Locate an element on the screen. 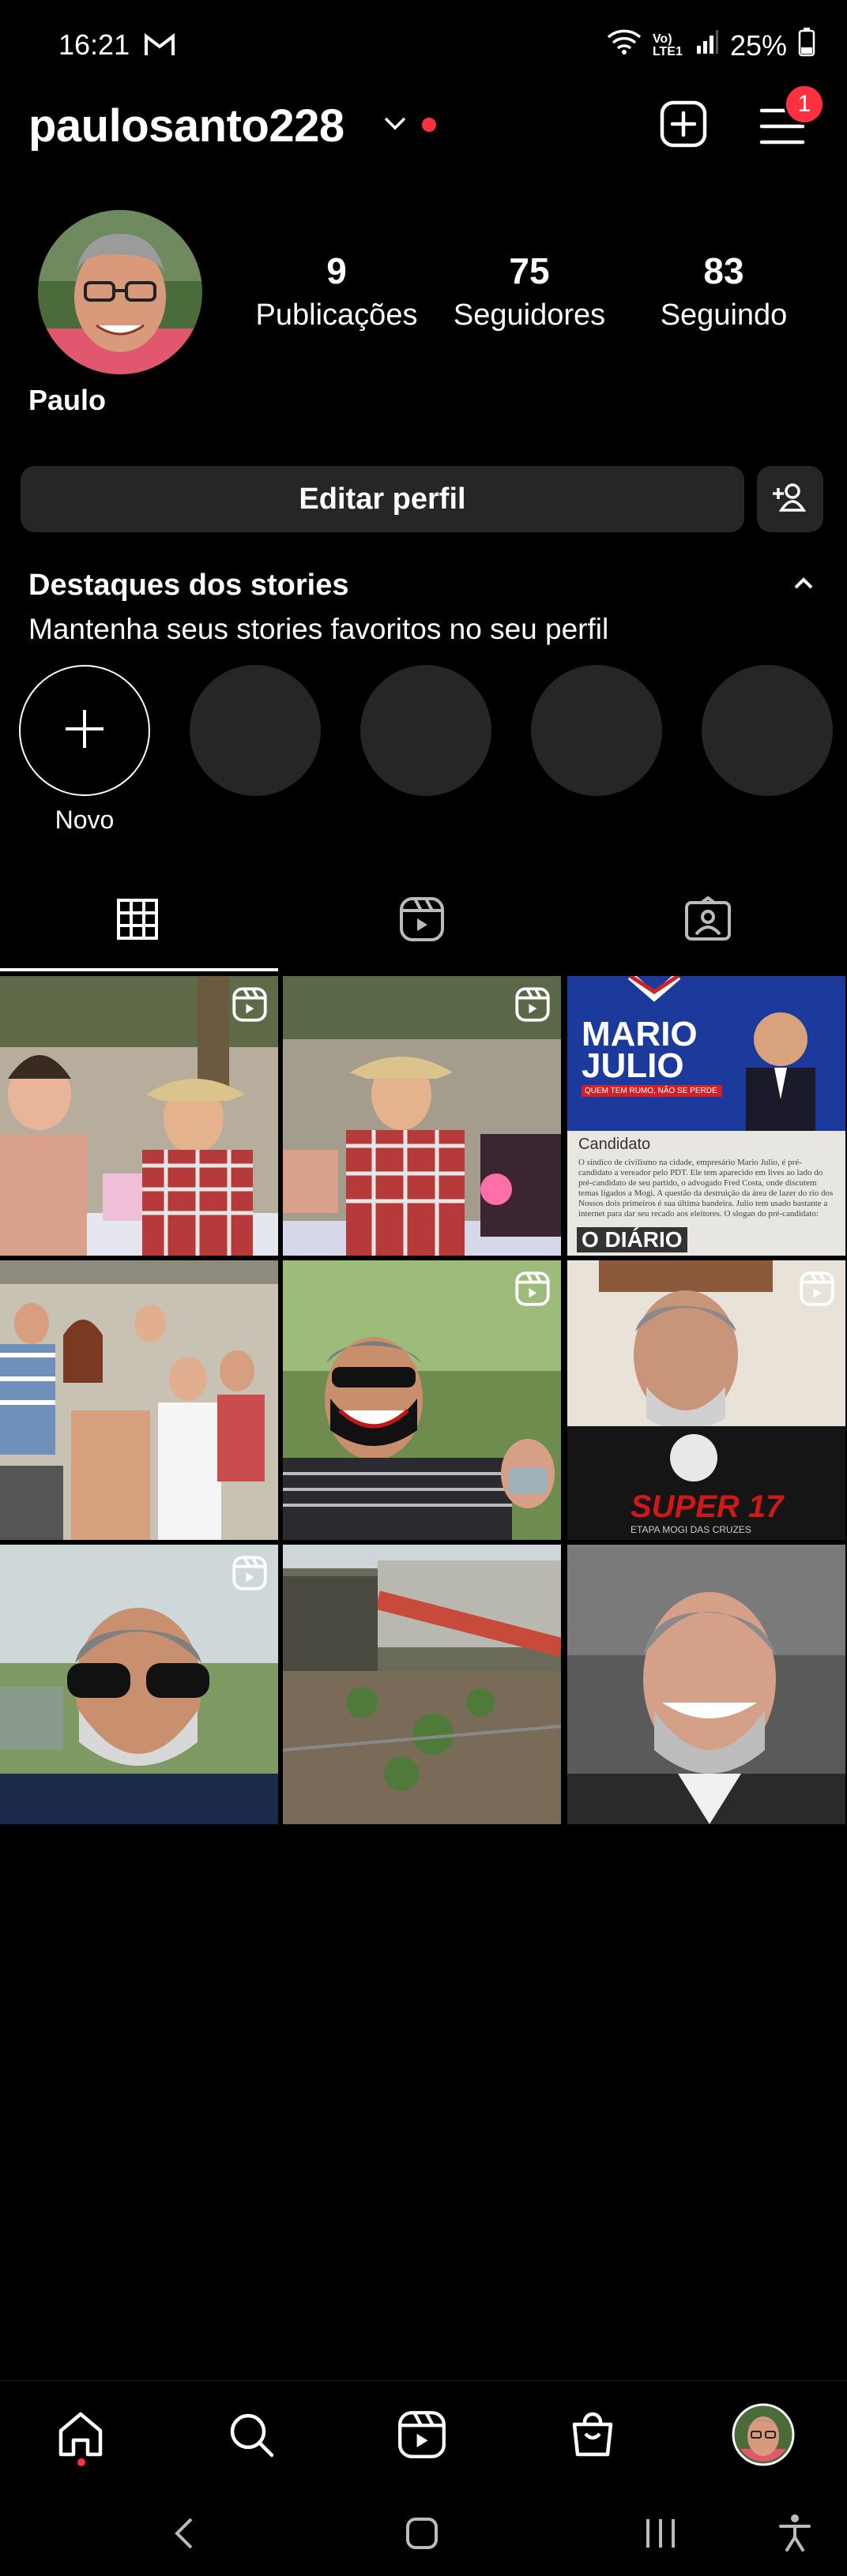 This screenshot has width=847, height=2576. gmail-icon is located at coordinates (160, 46).